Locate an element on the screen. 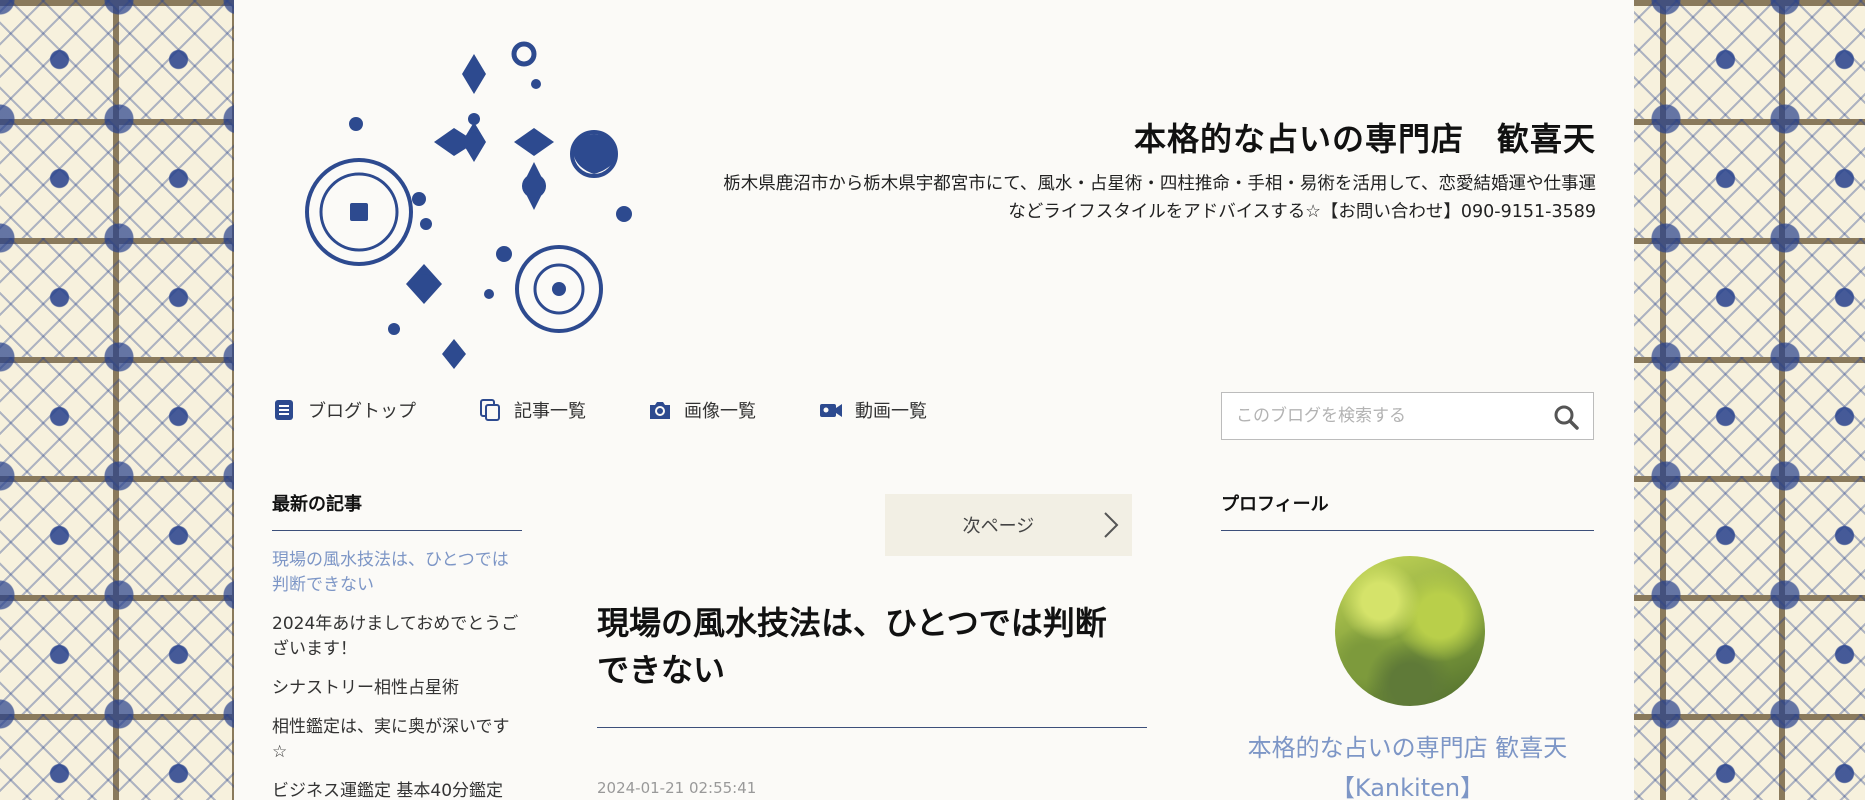 The height and width of the screenshot is (800, 1865). nav-video-list: 動画一覧 is located at coordinates (873, 410).